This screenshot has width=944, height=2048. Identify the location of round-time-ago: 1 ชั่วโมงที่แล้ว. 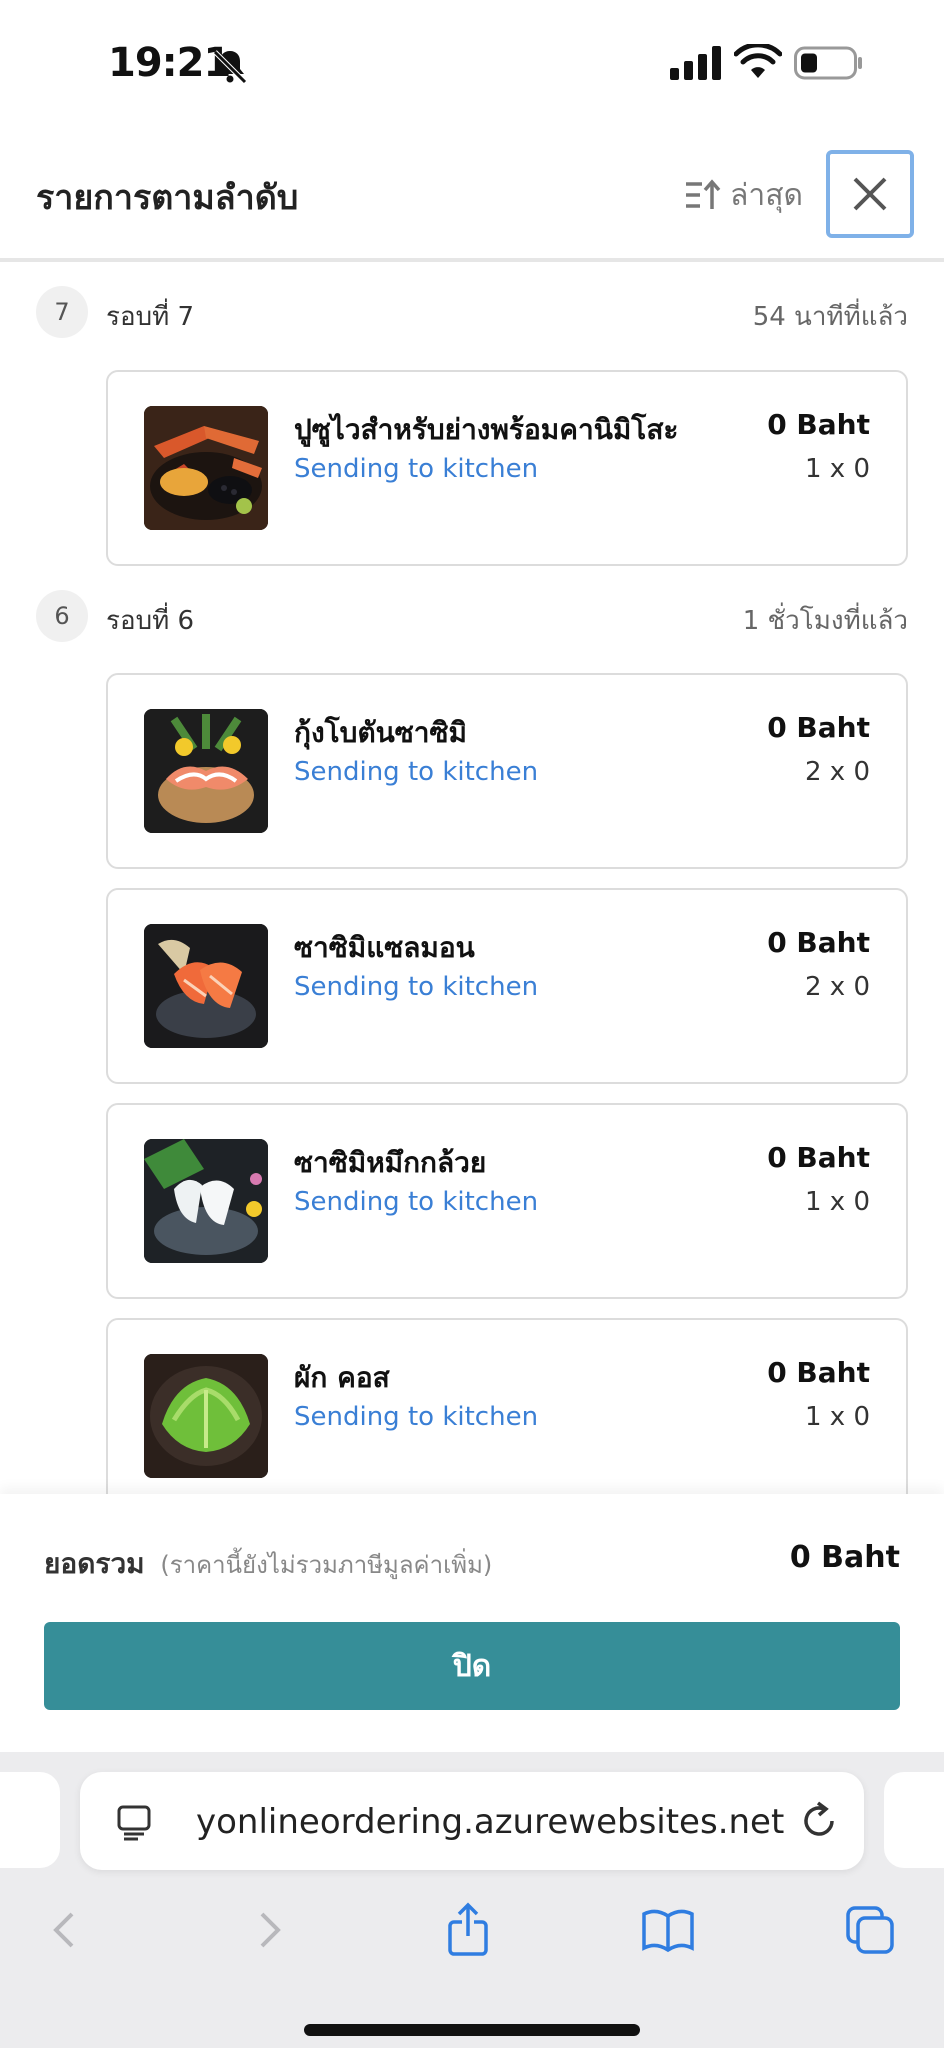
(825, 621).